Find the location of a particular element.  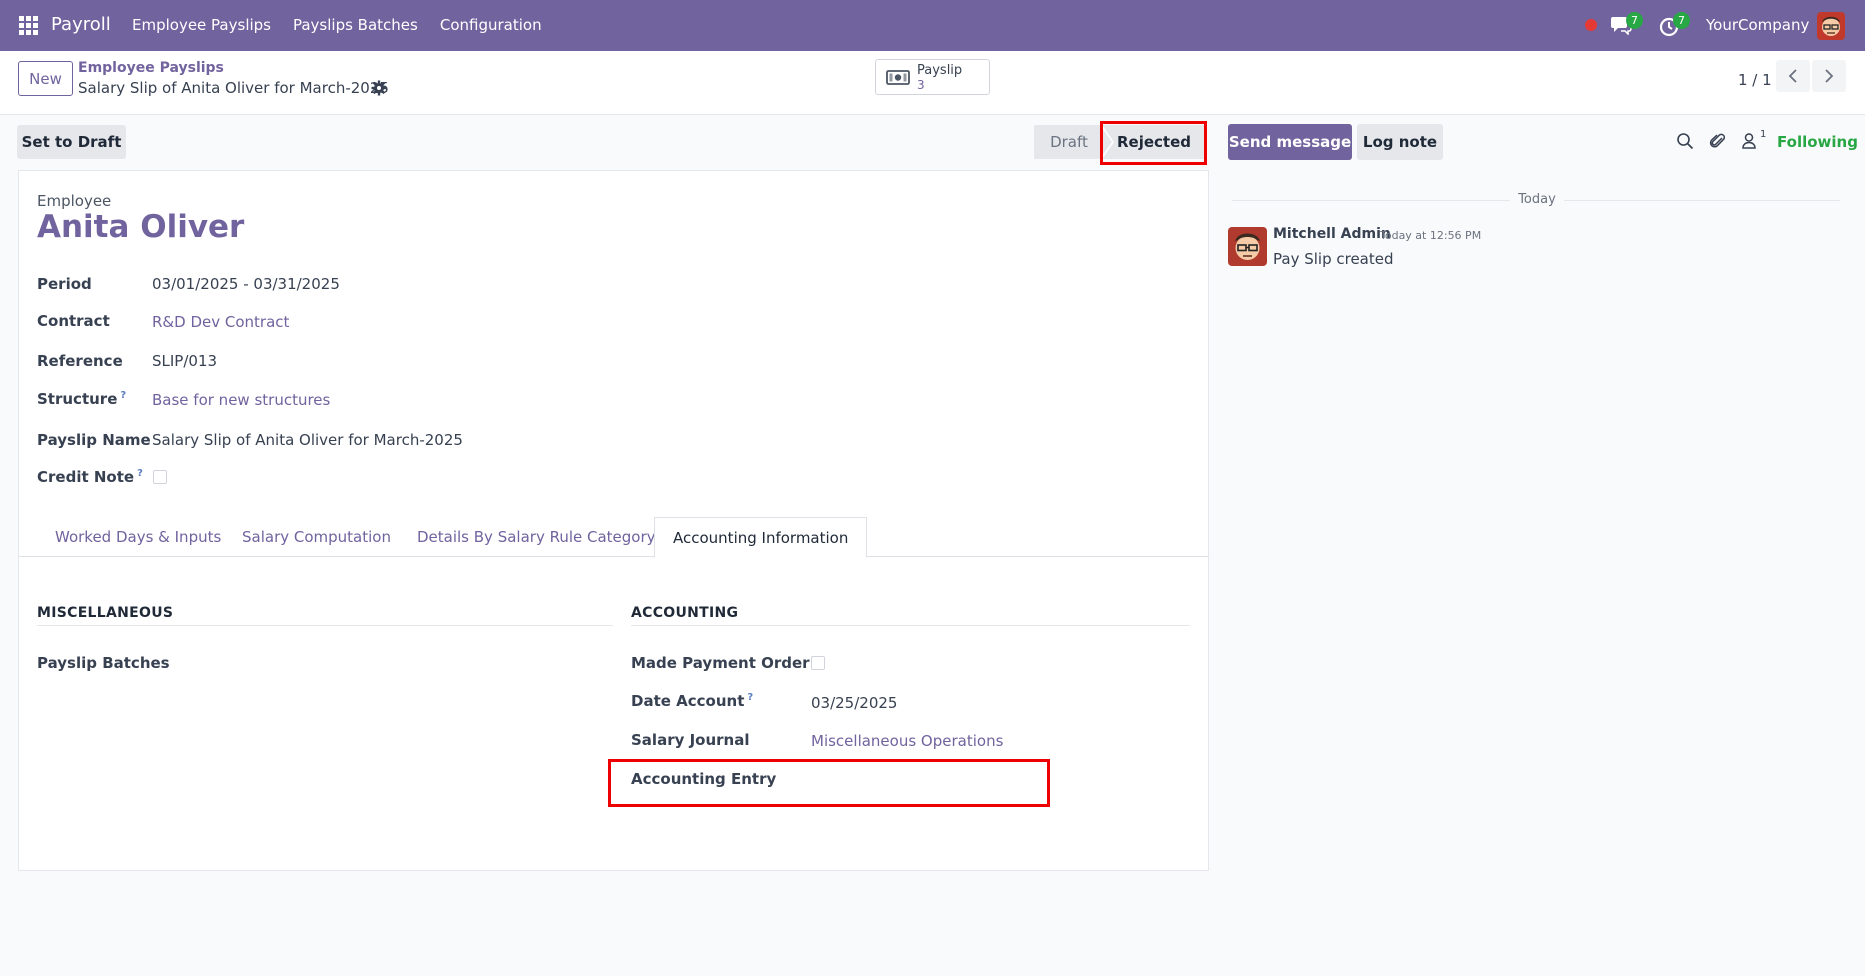

highlight-box-status is located at coordinates (1153, 143).